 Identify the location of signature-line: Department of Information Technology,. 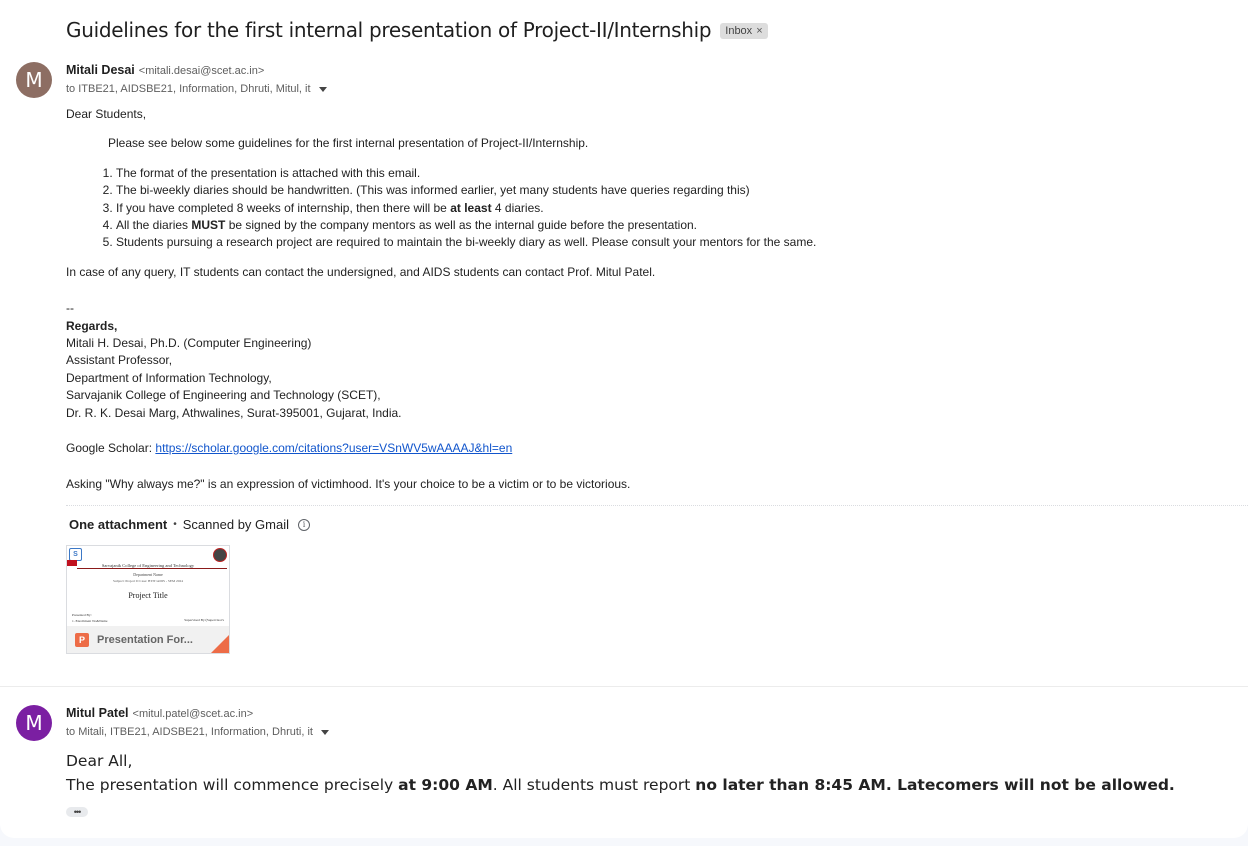
(169, 377).